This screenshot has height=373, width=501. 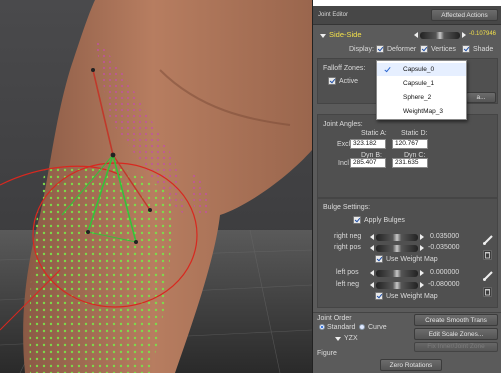 What do you see at coordinates (444, 284) in the screenshot?
I see `left-neg-value: -0.080000` at bounding box center [444, 284].